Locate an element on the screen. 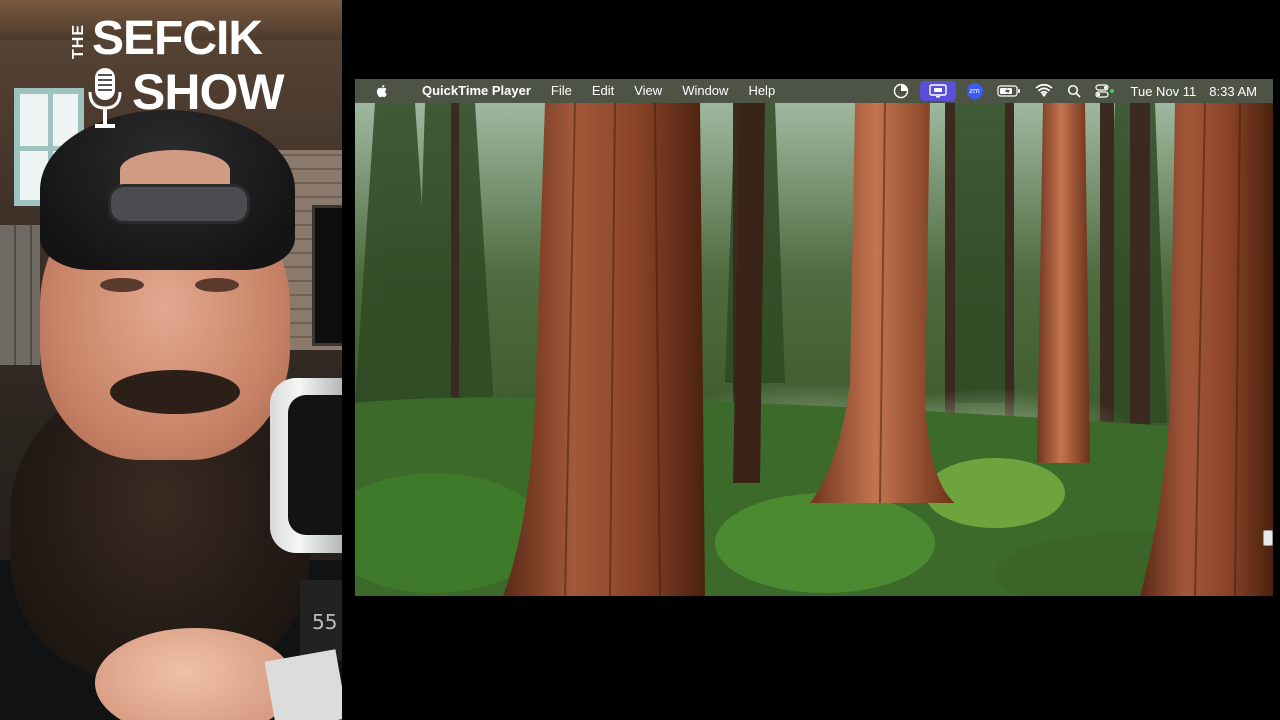 The image size is (1280, 720). stone-wall is located at coordinates (20, 295).